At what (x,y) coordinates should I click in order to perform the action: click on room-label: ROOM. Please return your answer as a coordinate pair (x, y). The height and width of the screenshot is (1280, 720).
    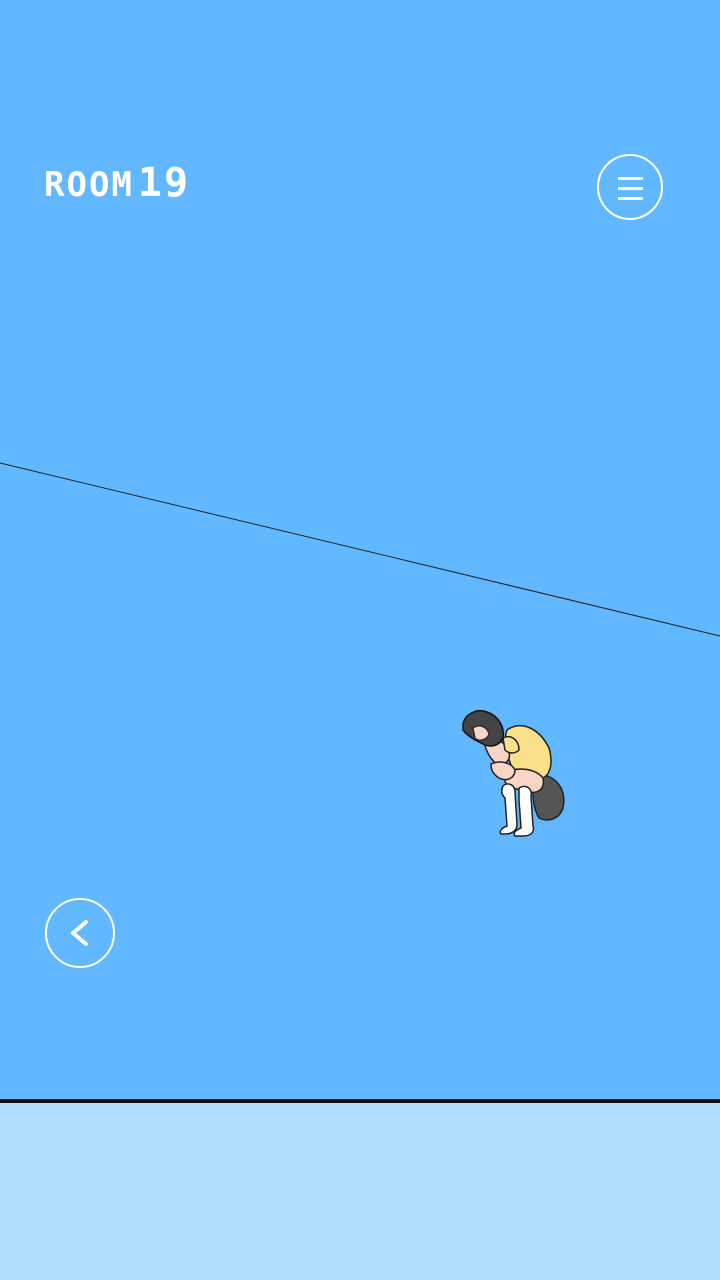
    Looking at the image, I should click on (89, 185).